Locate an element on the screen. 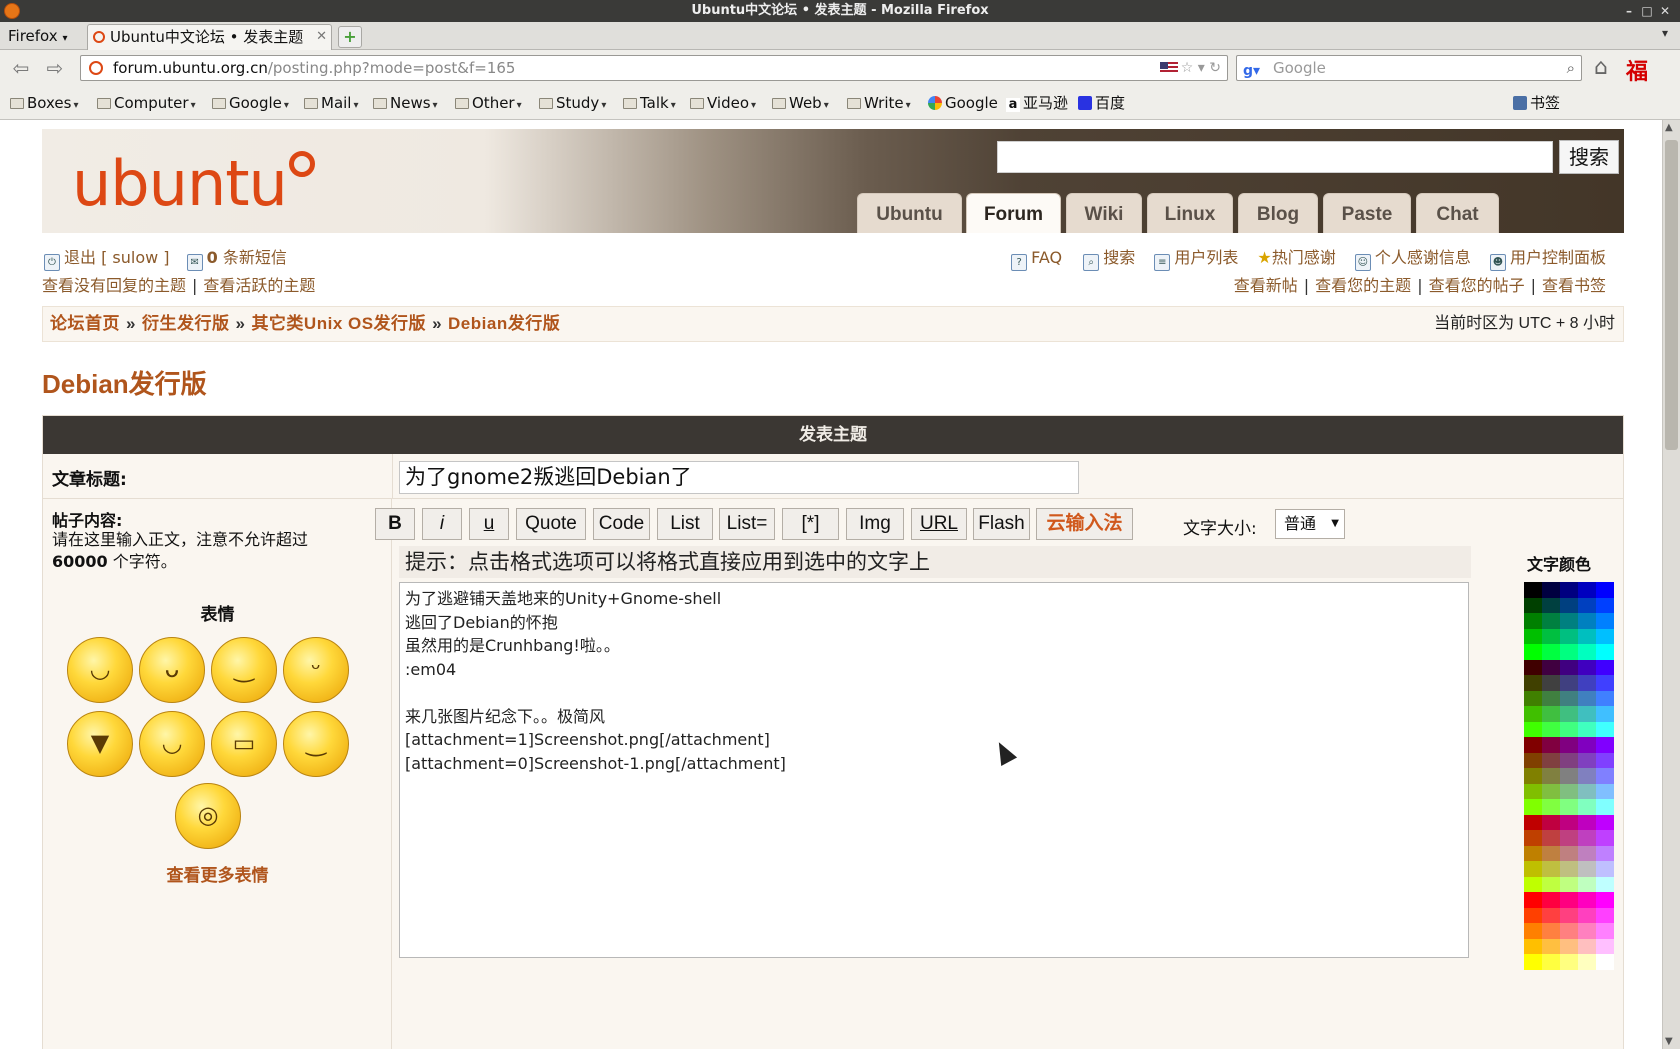  site-search-input is located at coordinates (1275, 157).